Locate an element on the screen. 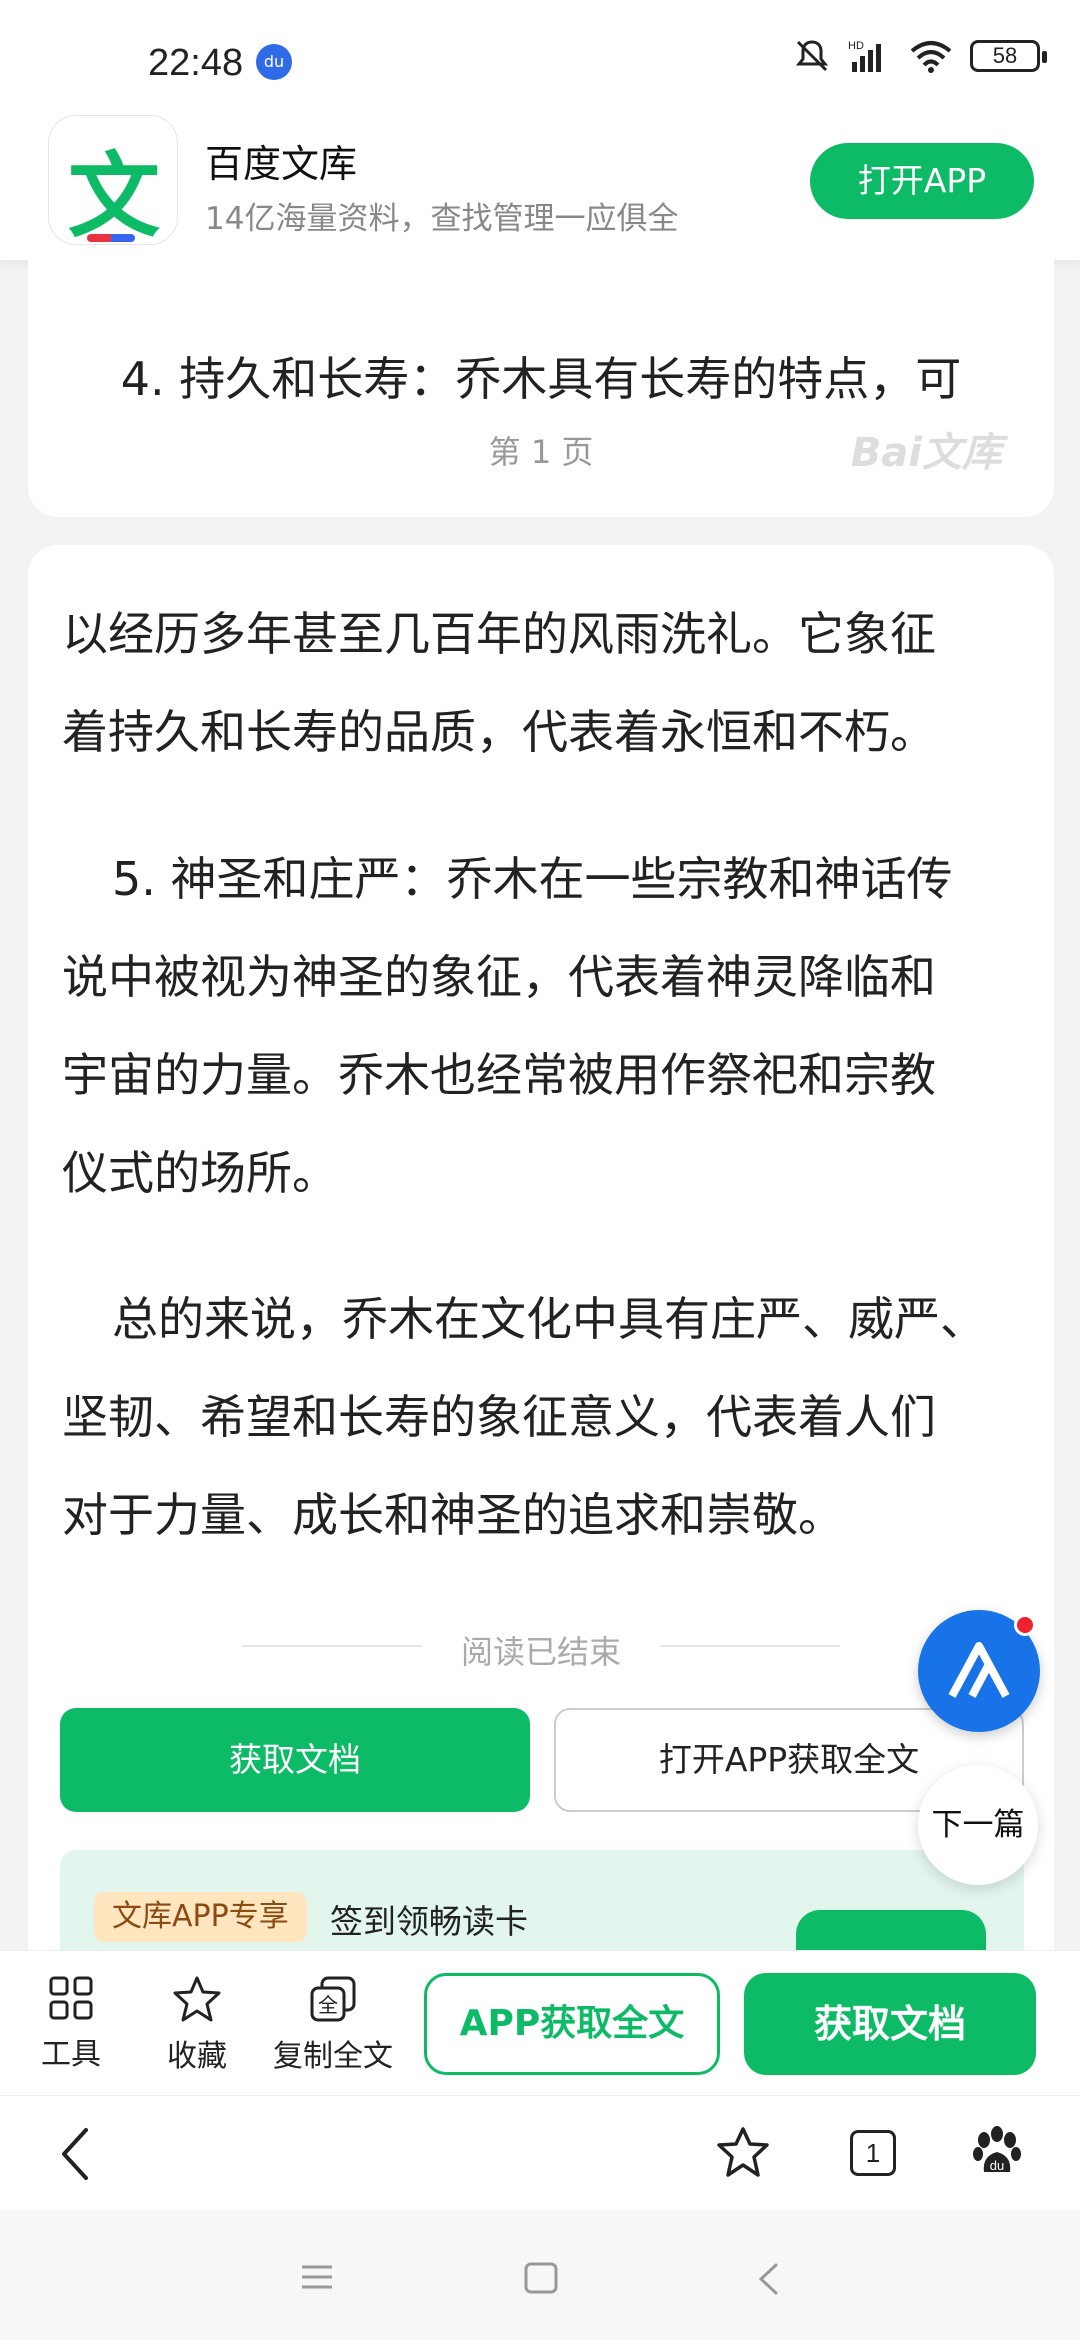 Image resolution: width=1080 pixels, height=2340 pixels. favorite-label: 收藏 is located at coordinates (197, 2056).